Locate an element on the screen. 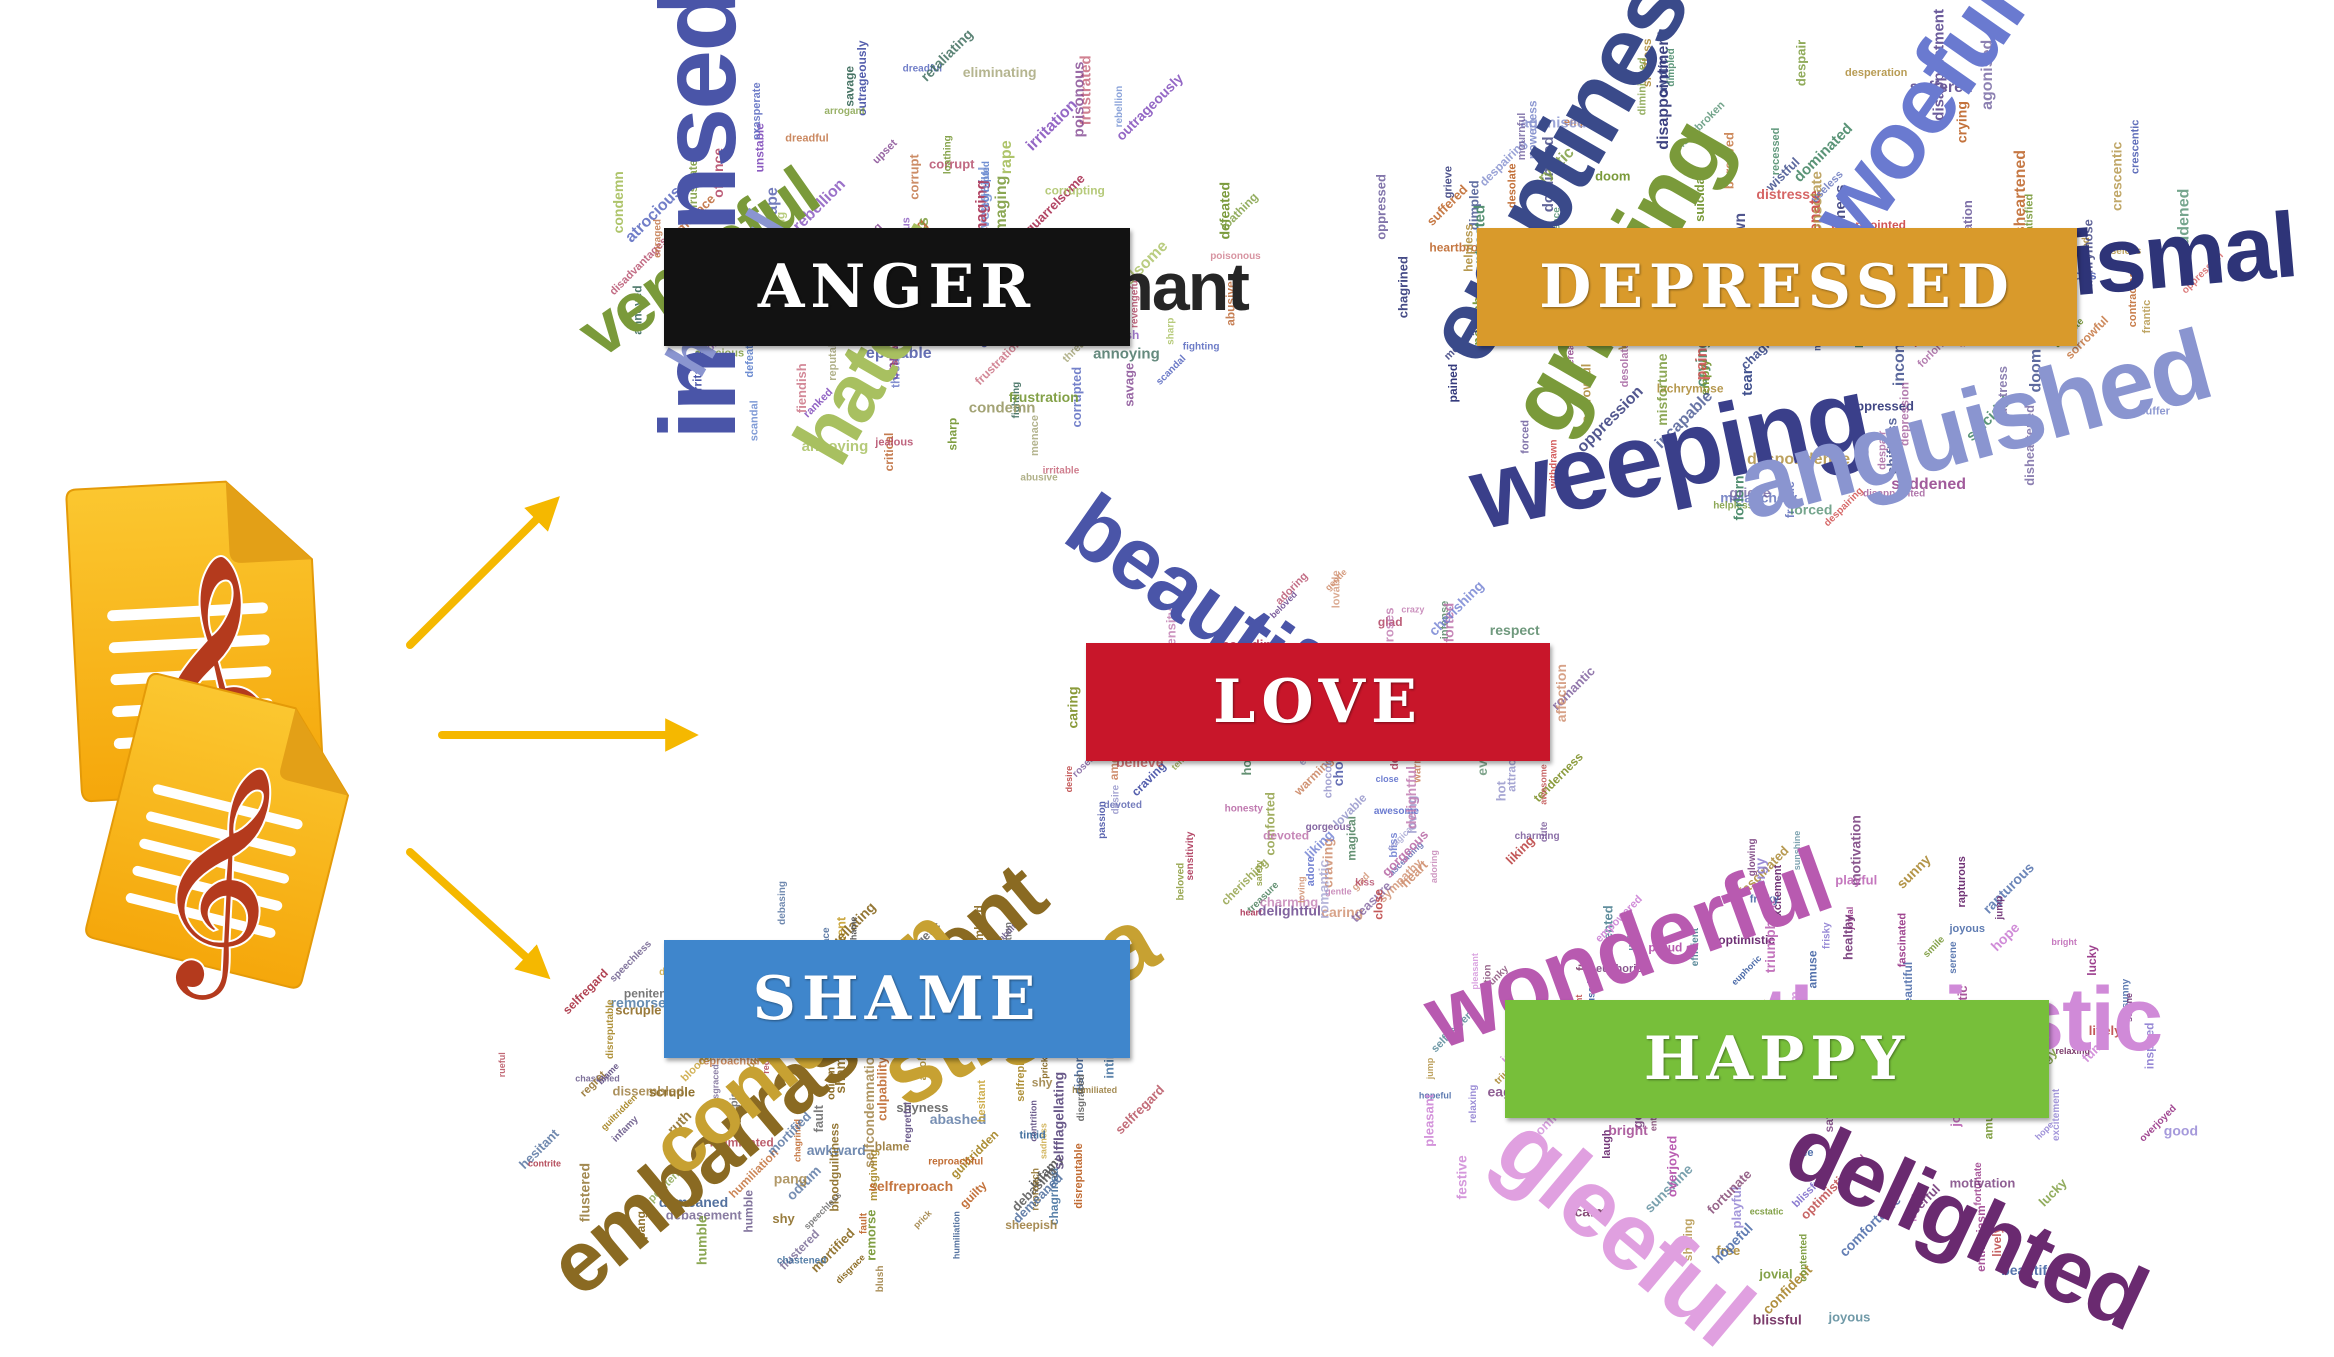  anger-cloud-word: annoying is located at coordinates (1126, 353).